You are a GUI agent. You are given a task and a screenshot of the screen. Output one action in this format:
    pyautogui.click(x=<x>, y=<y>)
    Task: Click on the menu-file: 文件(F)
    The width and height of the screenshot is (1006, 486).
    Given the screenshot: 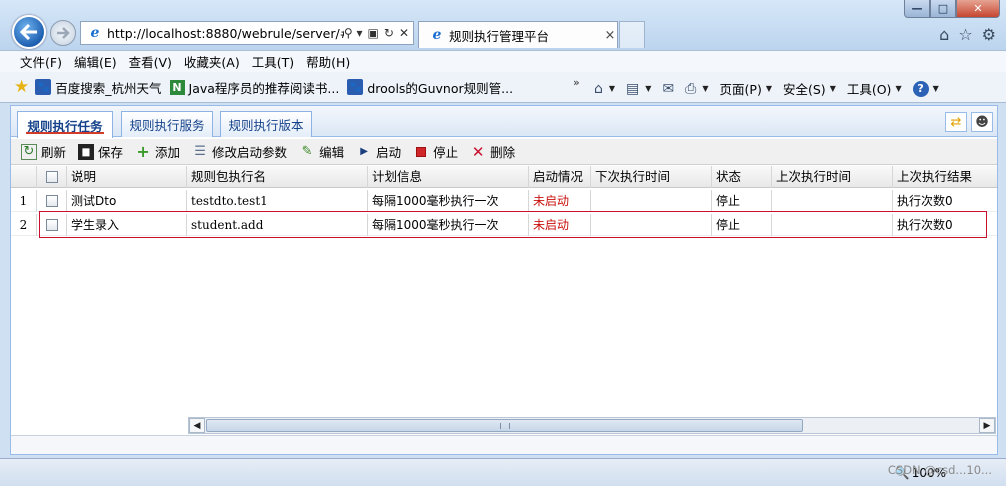 What is the action you would take?
    pyautogui.click(x=41, y=61)
    